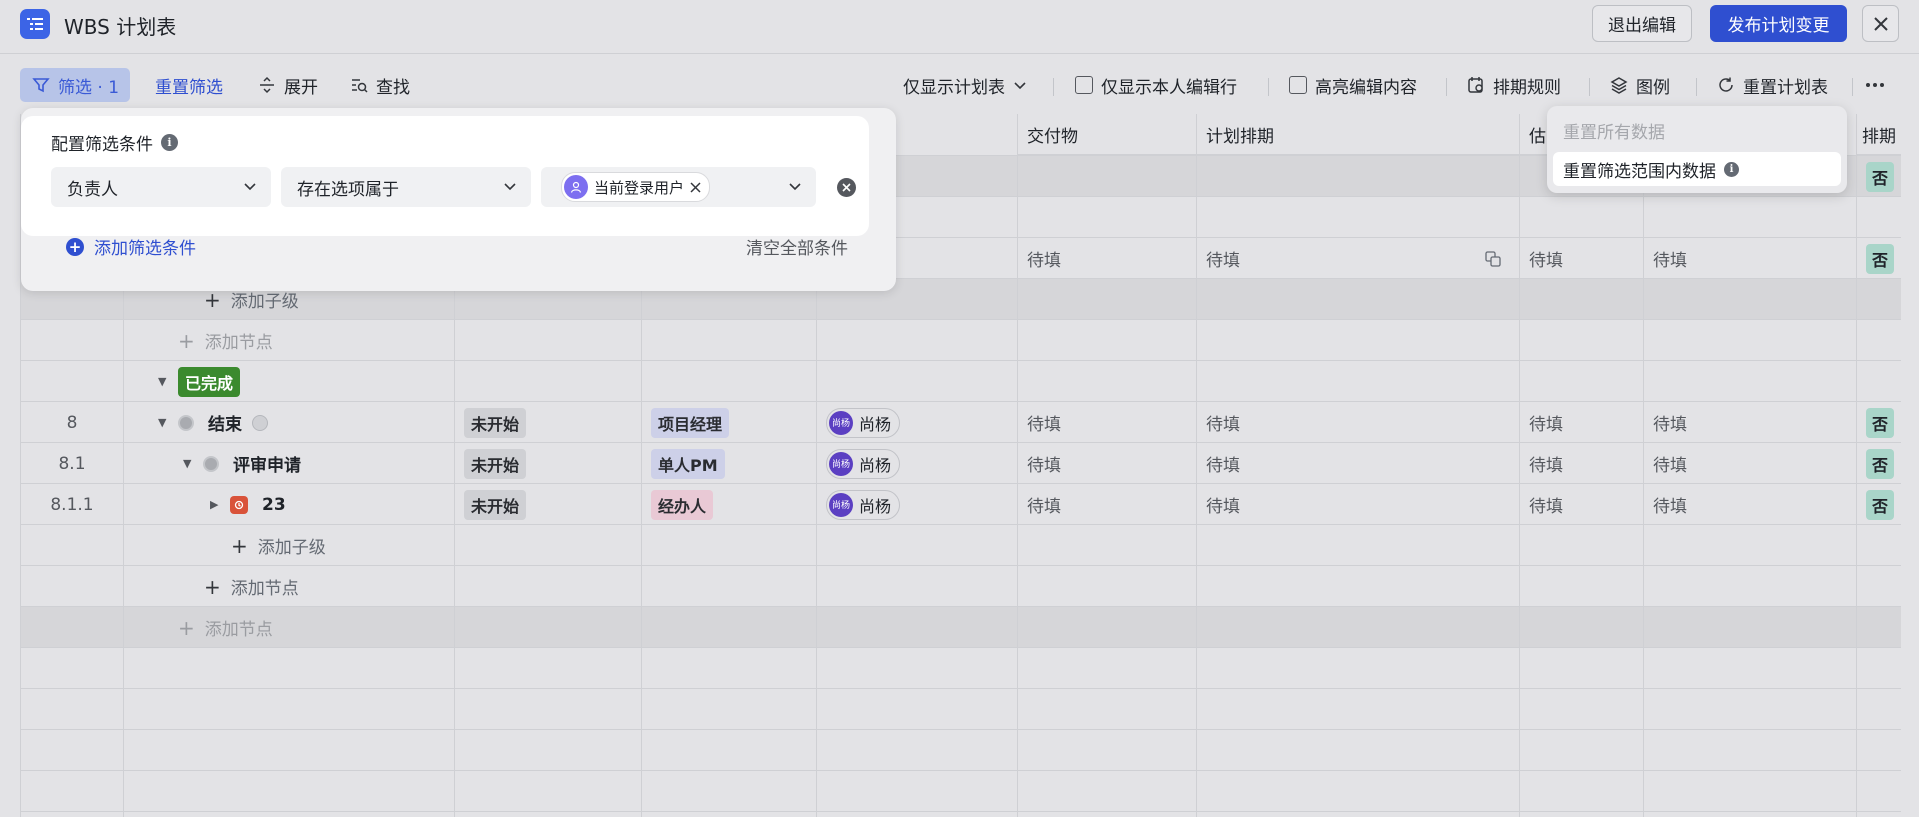  I want to click on clear-all-button: 清空全部条件, so click(797, 246).